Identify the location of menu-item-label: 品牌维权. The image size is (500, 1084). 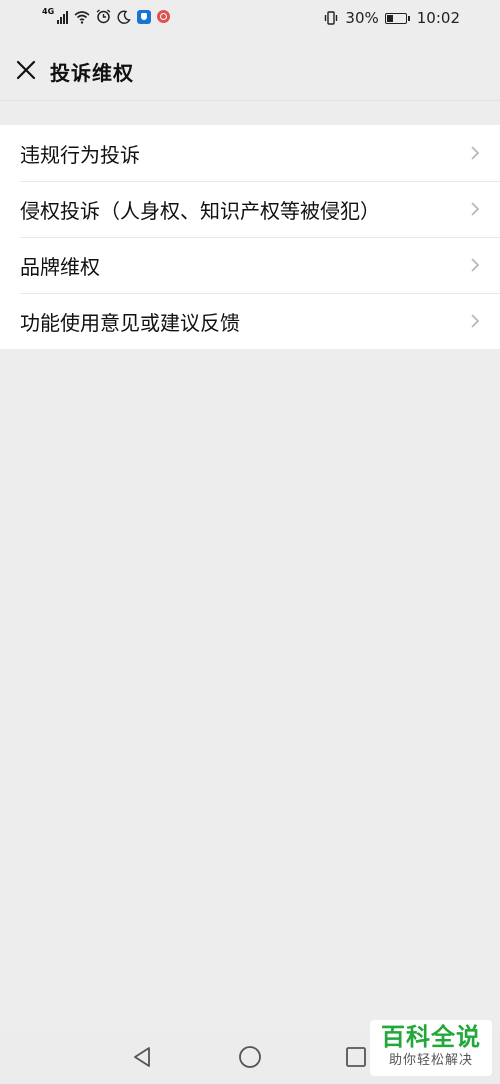
(60, 267).